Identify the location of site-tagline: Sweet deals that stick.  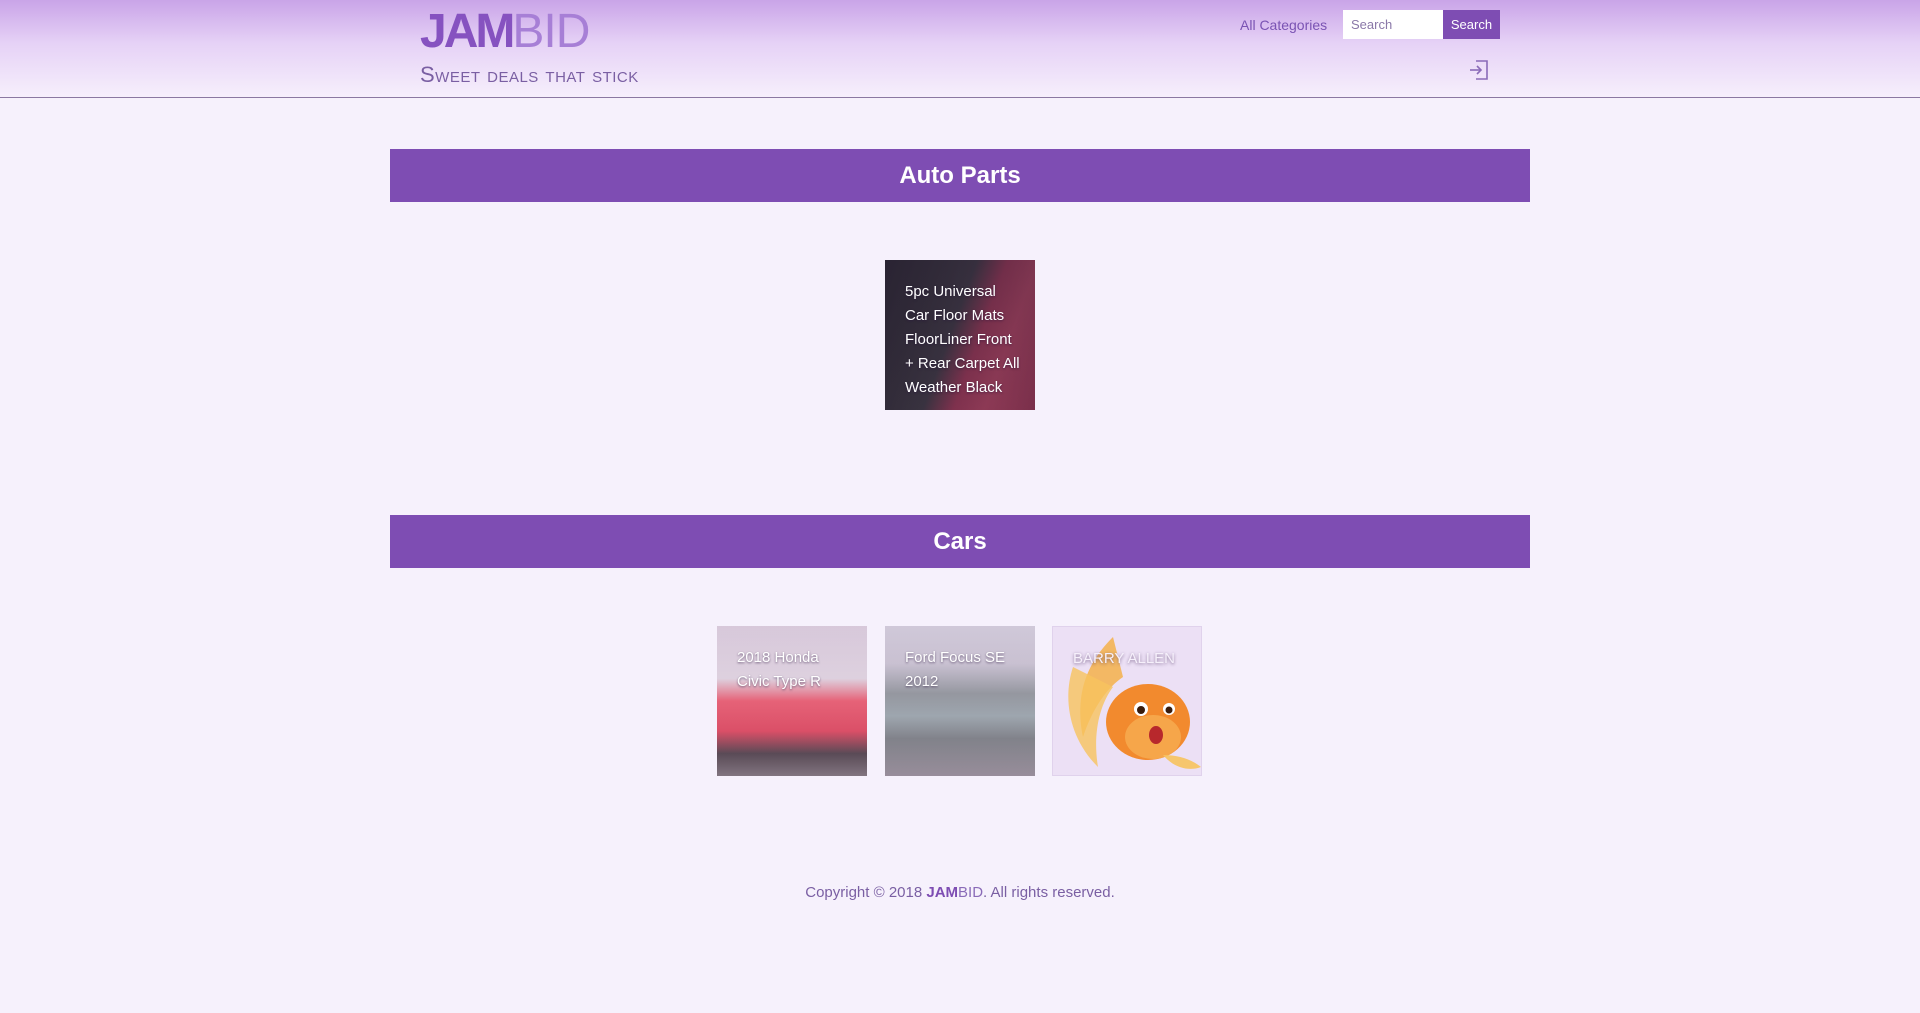
(529, 74).